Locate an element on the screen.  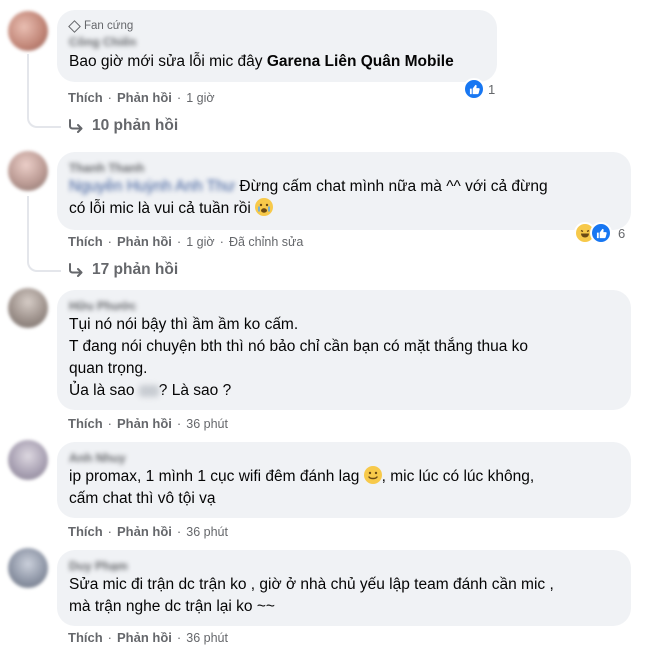
reaction-summary: 6 is located at coordinates (599, 233).